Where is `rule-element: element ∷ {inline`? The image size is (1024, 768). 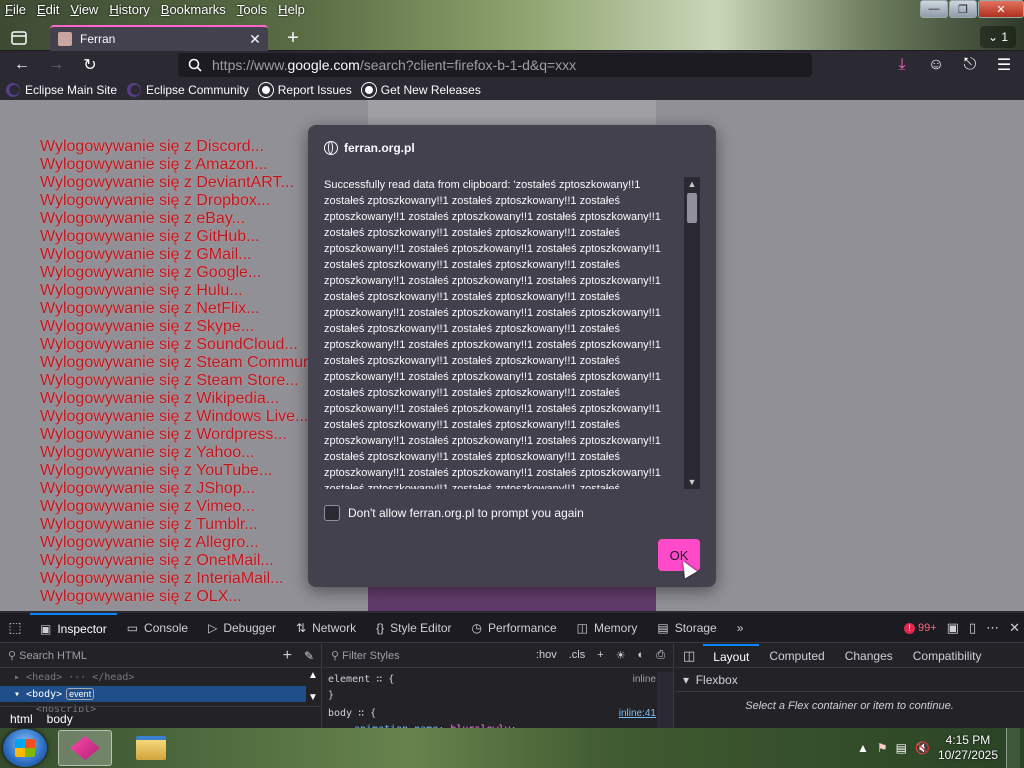 rule-element: element ∷ {inline is located at coordinates (490, 680).